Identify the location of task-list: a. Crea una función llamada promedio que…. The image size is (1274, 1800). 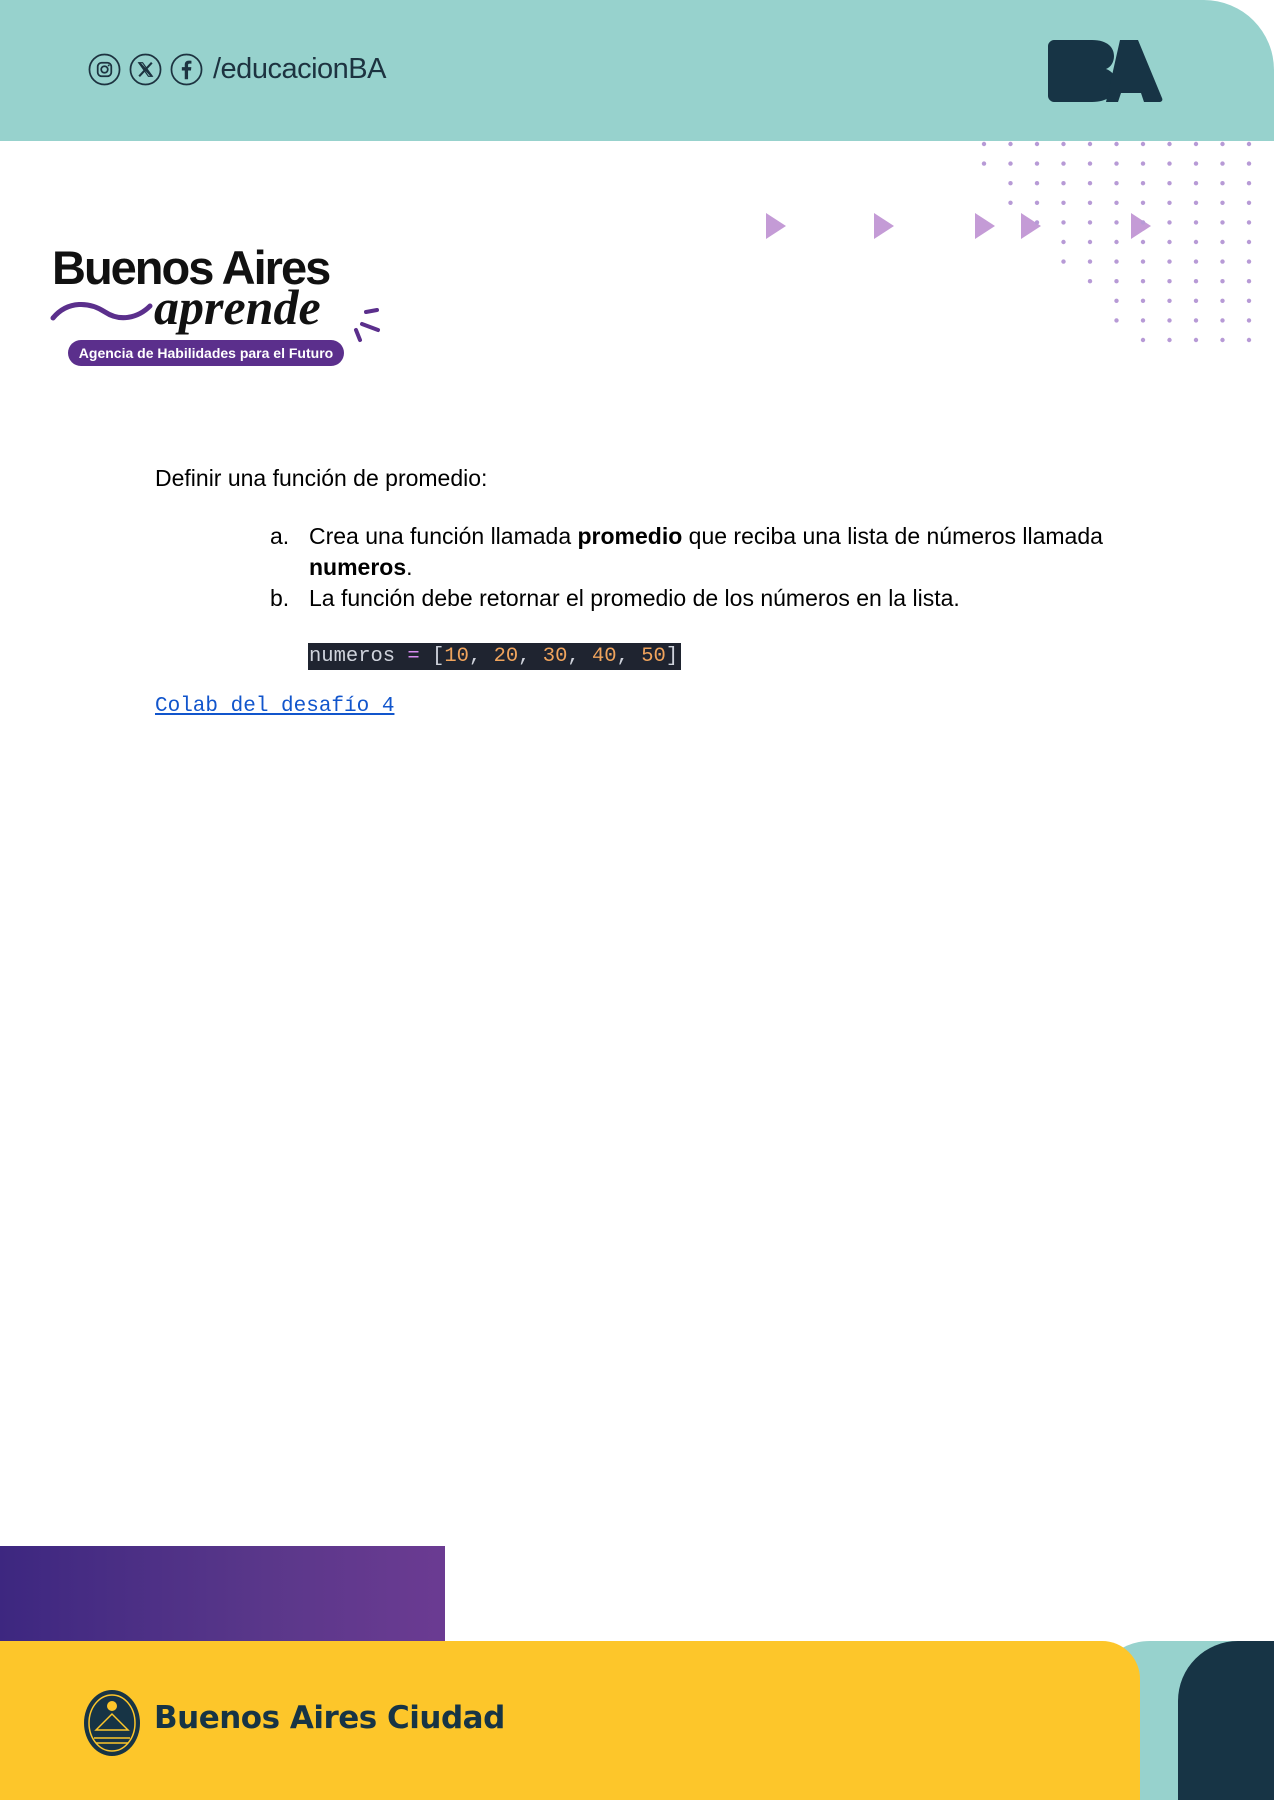
(630, 567).